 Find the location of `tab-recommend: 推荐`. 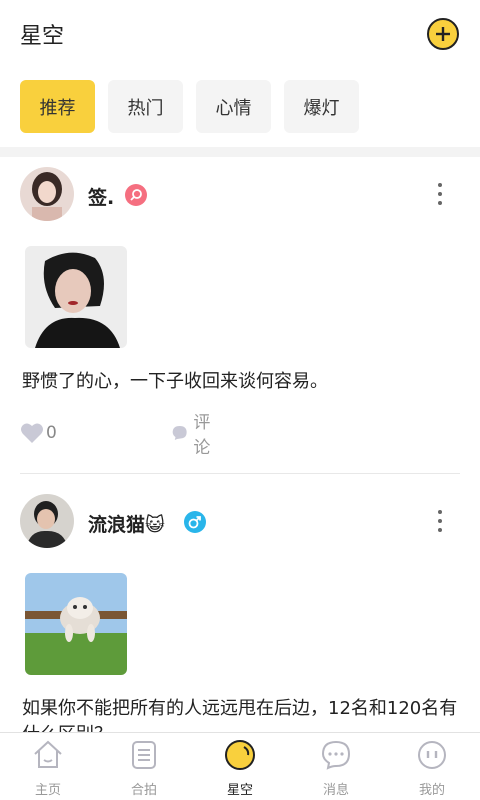

tab-recommend: 推荐 is located at coordinates (57, 106).